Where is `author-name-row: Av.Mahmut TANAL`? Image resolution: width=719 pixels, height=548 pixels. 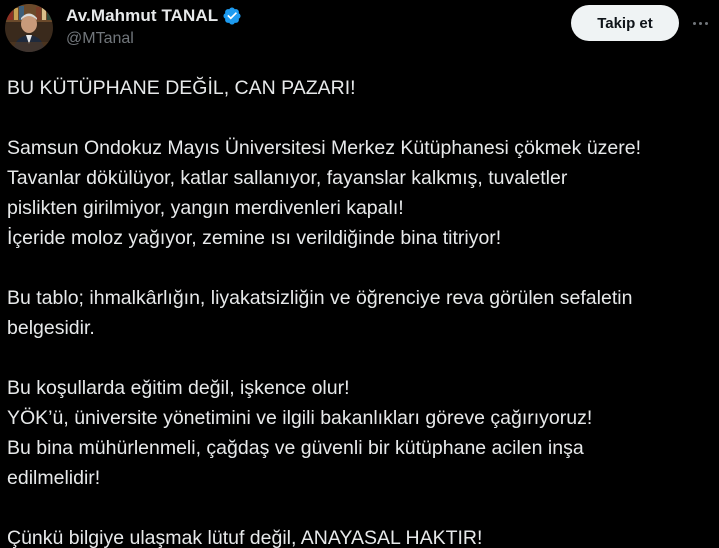 author-name-row: Av.Mahmut TANAL is located at coordinates (154, 16).